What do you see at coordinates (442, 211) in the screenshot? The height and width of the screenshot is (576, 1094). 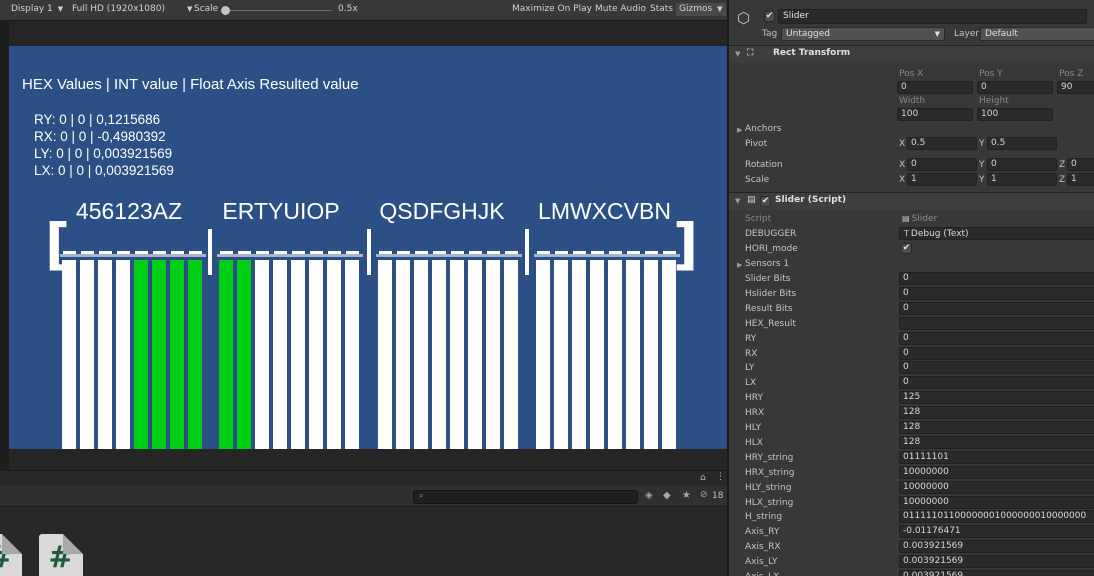 I see `group-label-3: QSDFGHJK` at bounding box center [442, 211].